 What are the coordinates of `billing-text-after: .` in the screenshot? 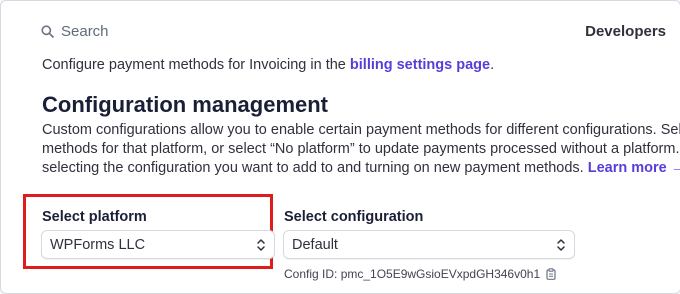 It's located at (492, 65).